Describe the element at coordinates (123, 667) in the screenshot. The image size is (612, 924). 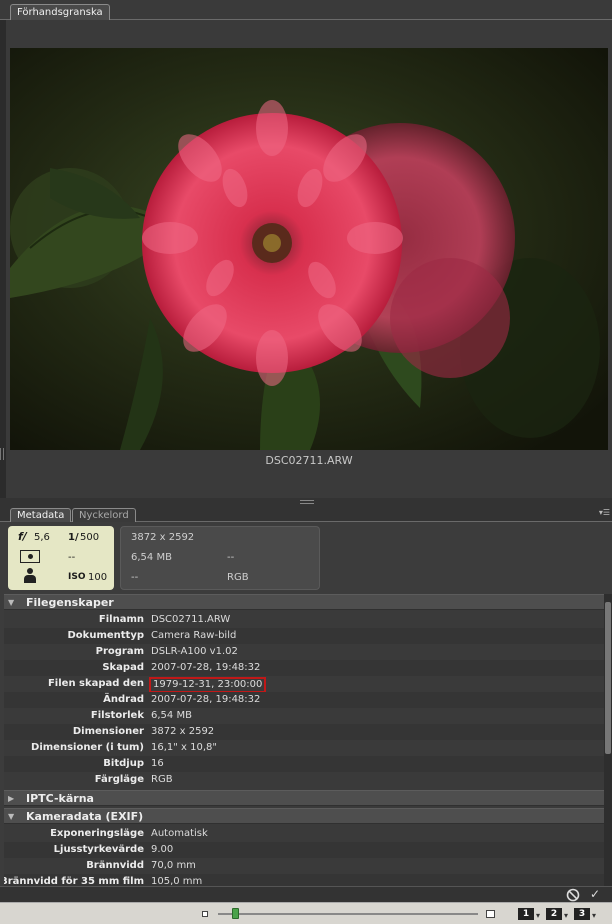
I see `property-label: Skapad` at that location.